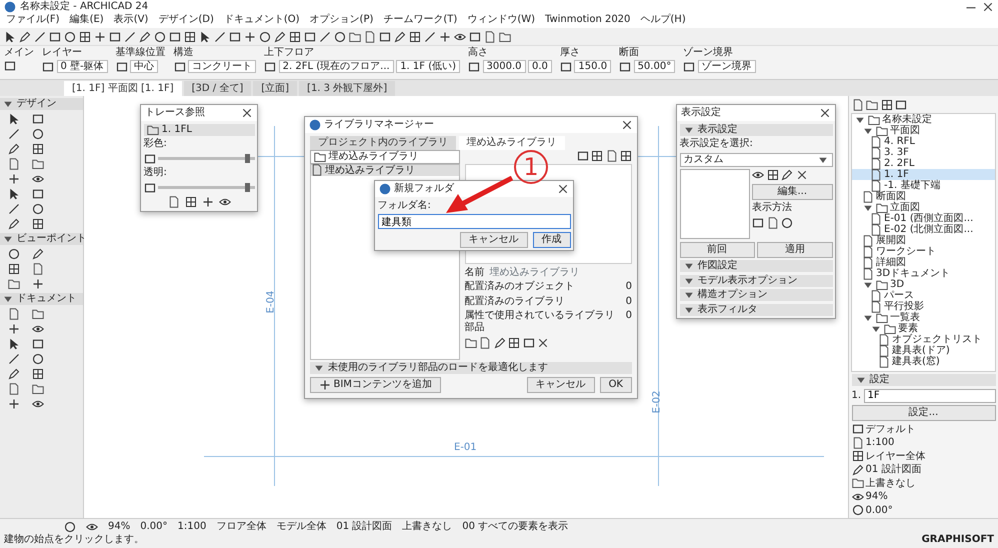 The height and width of the screenshot is (548, 998). What do you see at coordinates (82, 66) in the screenshot?
I see `dropdown-field: 0 壁-躯体` at bounding box center [82, 66].